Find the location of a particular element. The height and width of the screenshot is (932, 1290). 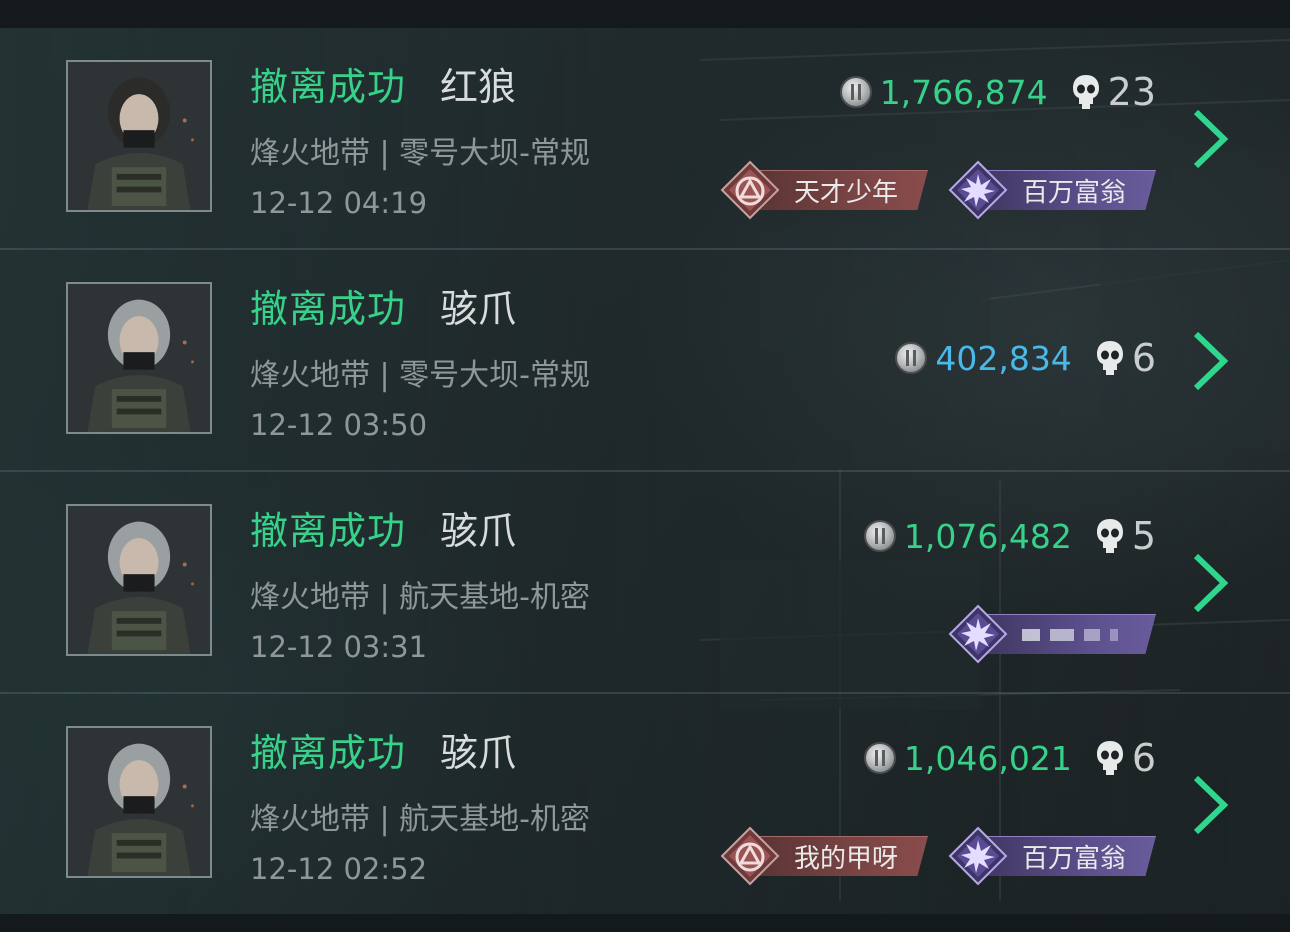

loot-value-group: 402,834 6 is located at coordinates (1025, 358).